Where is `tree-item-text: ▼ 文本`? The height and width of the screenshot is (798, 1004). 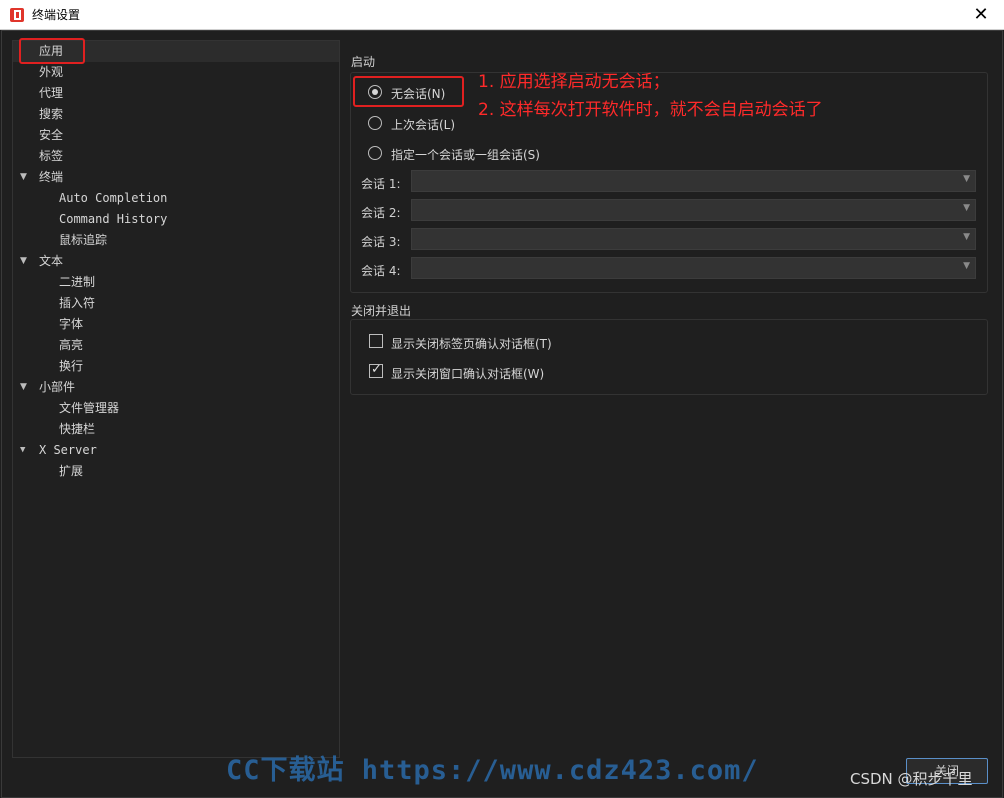
tree-item-text: ▼ 文本 is located at coordinates (113, 261).